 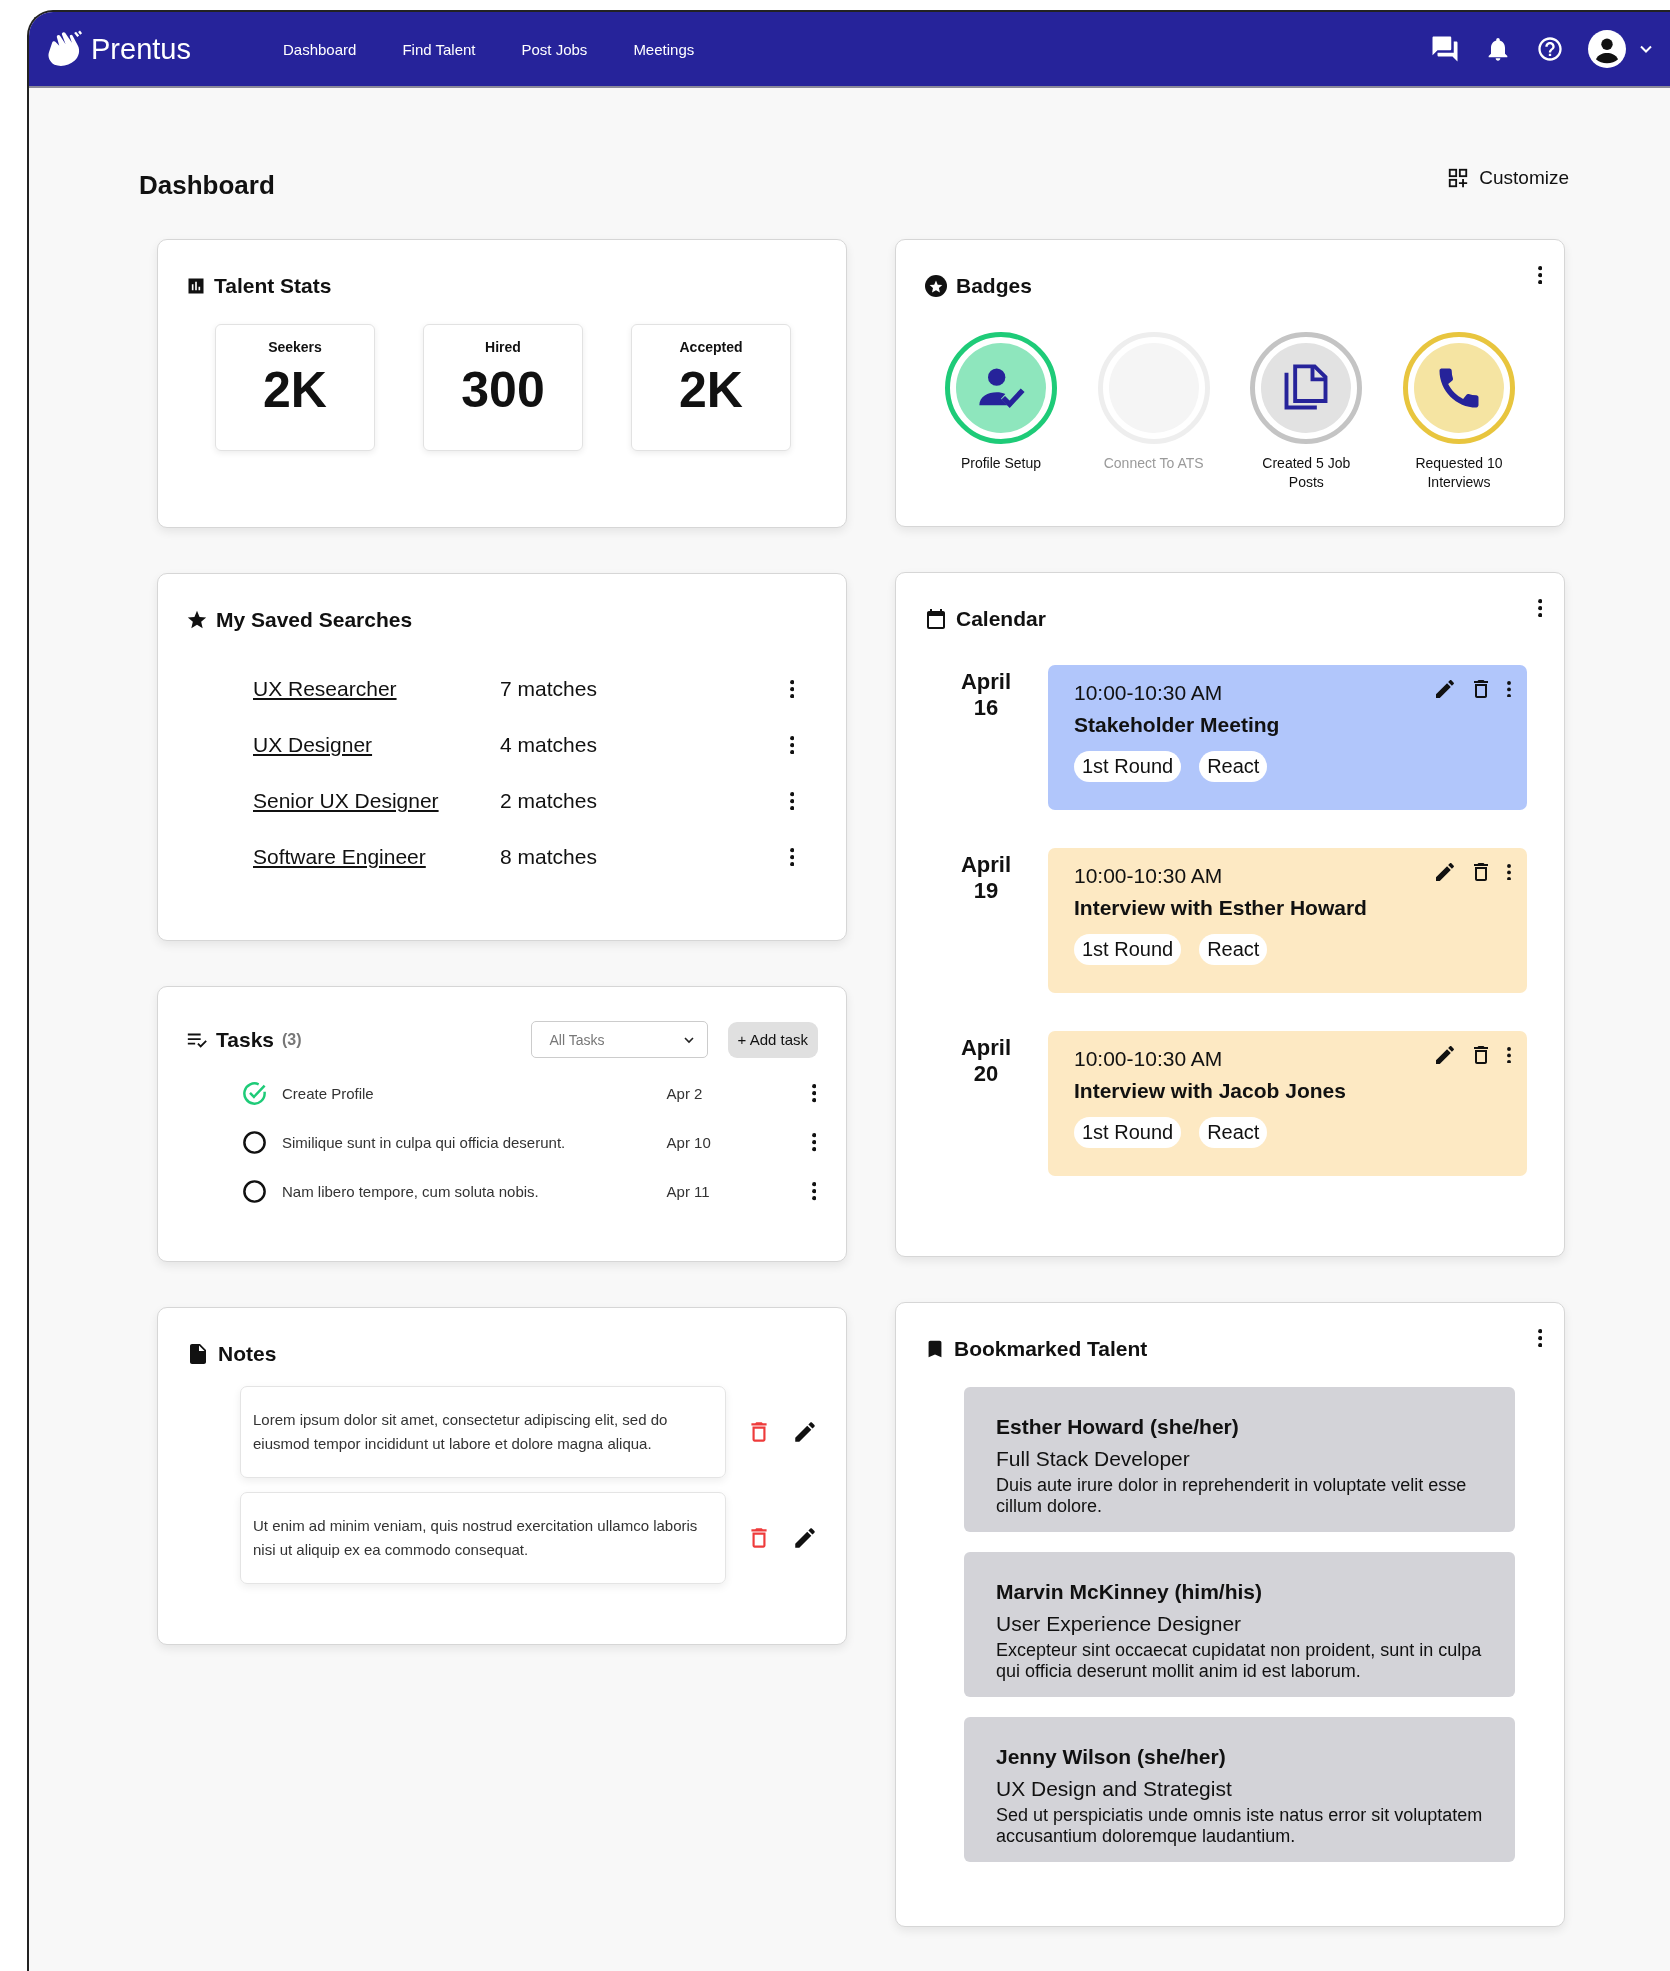 I want to click on talent-card: Marvin McKinney (him/his) User Experience Designer Excepteur sint occaecat cupidatat non proident, sunt in culpa qui officia deserunt mollit anim id est laborum., so click(x=1239, y=1624).